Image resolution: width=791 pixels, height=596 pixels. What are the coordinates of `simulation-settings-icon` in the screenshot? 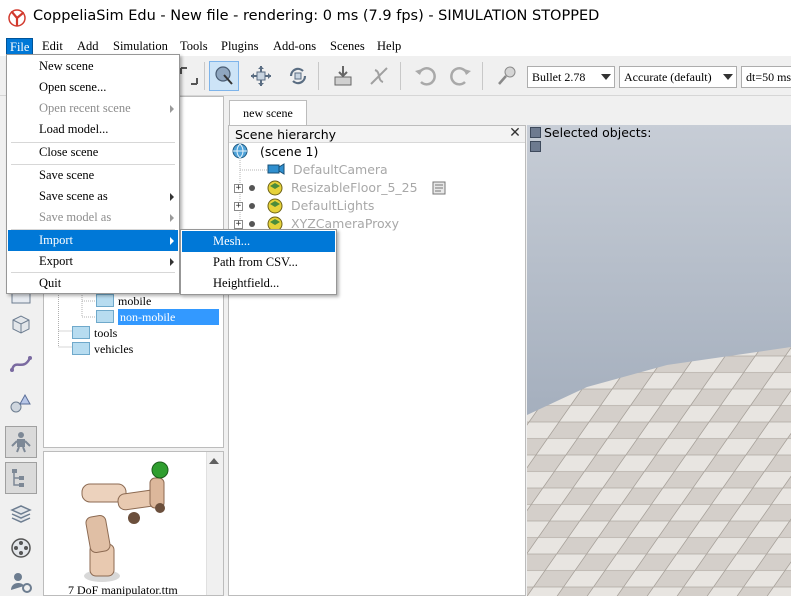 It's located at (507, 76).